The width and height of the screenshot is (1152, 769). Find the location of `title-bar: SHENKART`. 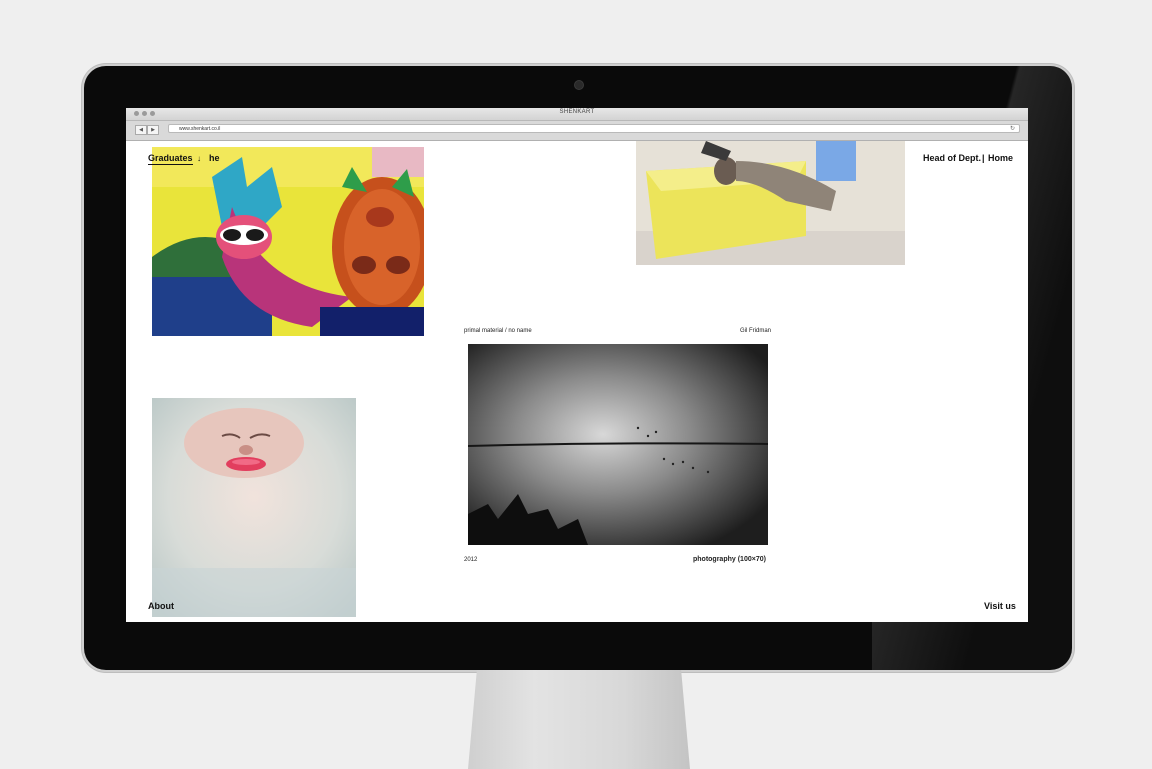

title-bar: SHENKART is located at coordinates (577, 114).